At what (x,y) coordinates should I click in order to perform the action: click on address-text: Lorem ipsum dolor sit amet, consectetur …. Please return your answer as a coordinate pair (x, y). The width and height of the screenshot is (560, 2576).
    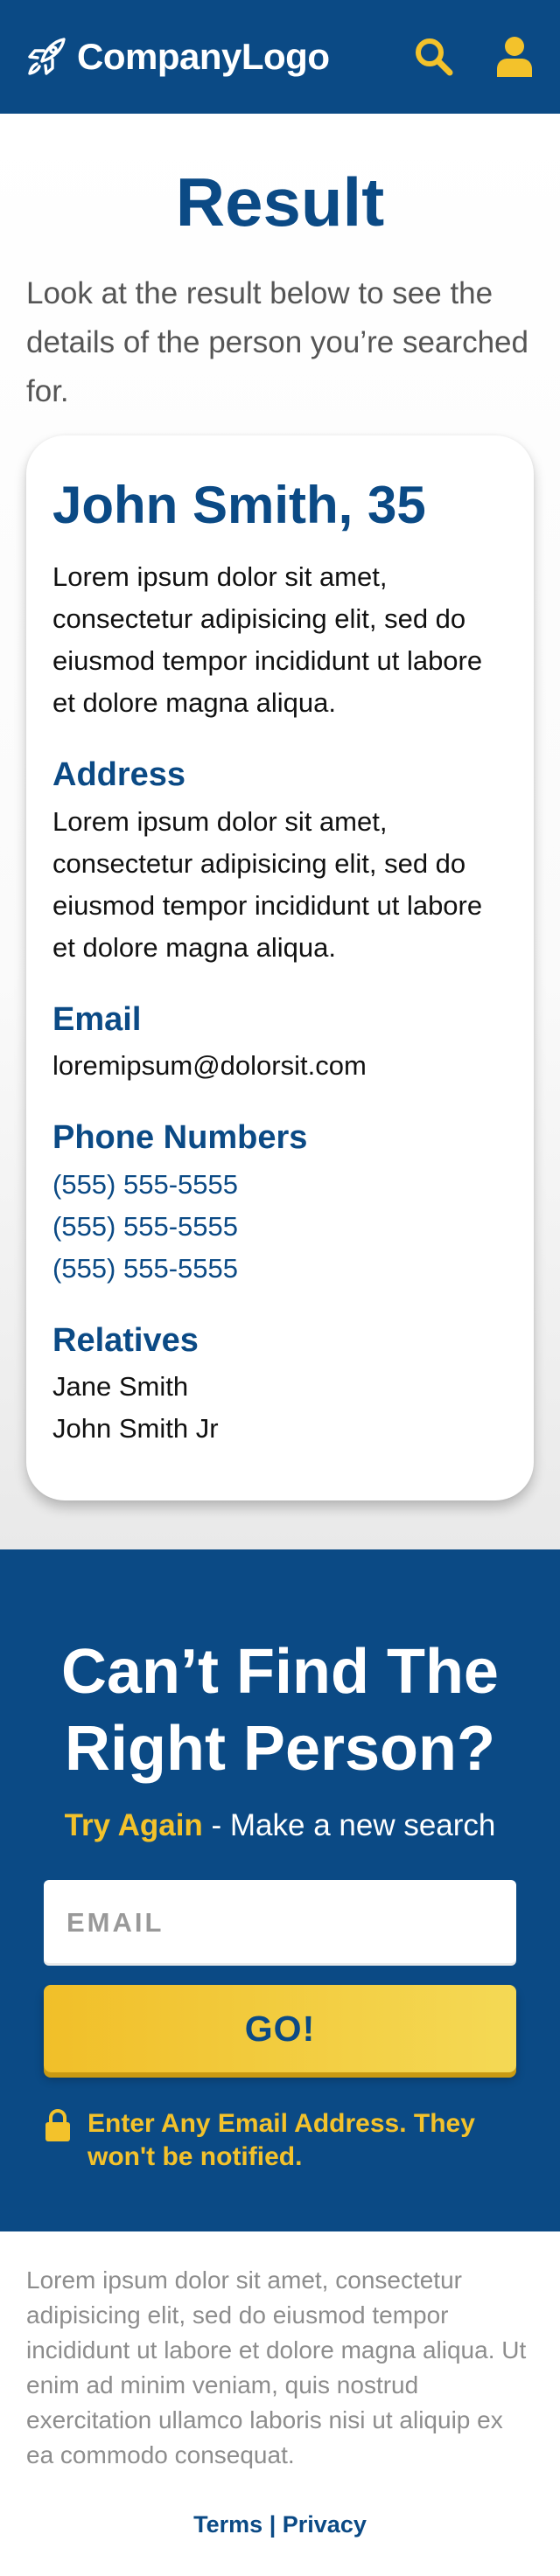
    Looking at the image, I should click on (267, 884).